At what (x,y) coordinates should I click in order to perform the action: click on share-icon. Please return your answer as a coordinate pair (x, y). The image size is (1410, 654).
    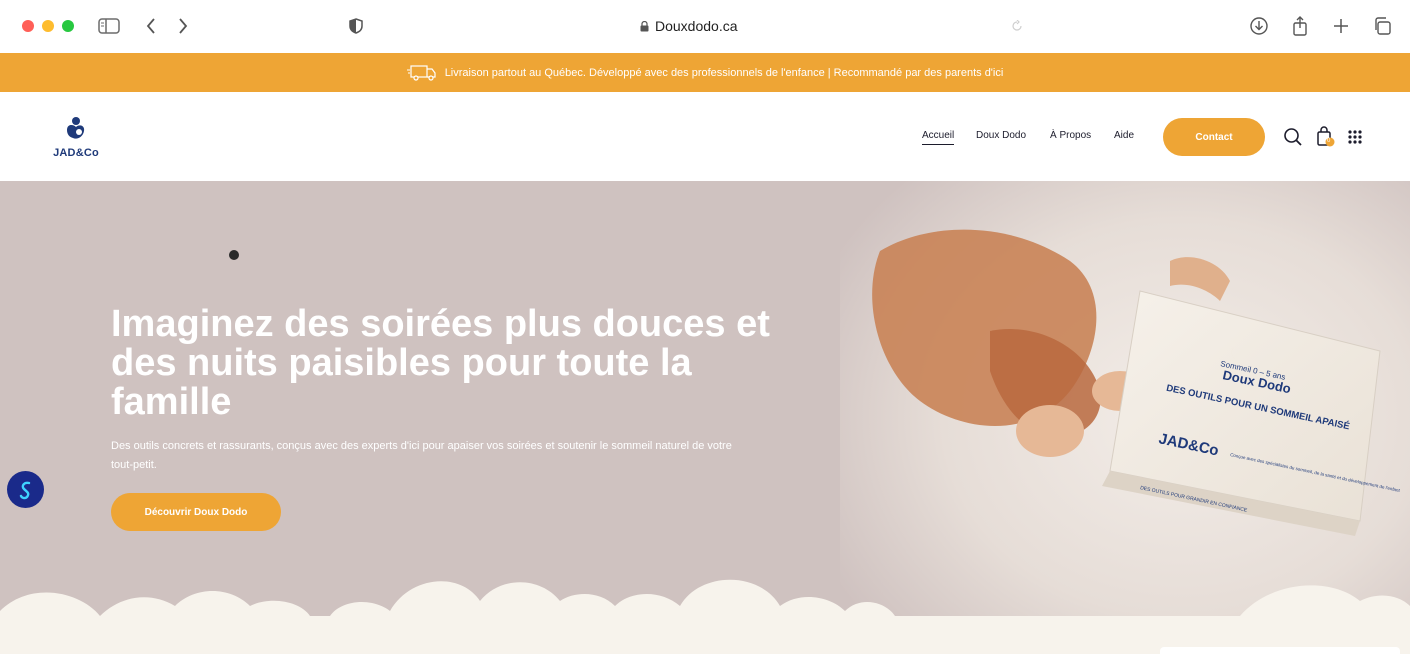
    Looking at the image, I should click on (1300, 26).